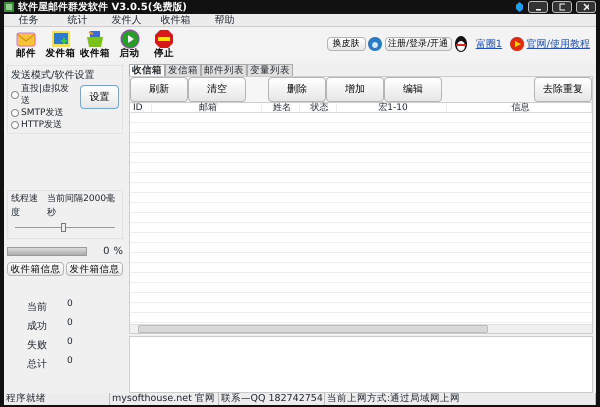 The image size is (600, 407). Describe the element at coordinates (418, 44) in the screenshot. I see `register-button: 注册/登录/开通` at that location.